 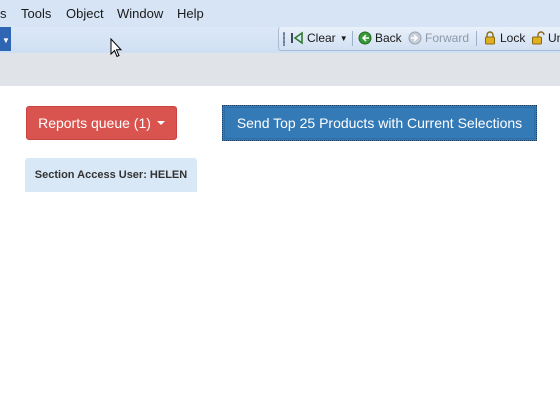 What do you see at coordinates (160, 123) in the screenshot?
I see `caret-down-icon` at bounding box center [160, 123].